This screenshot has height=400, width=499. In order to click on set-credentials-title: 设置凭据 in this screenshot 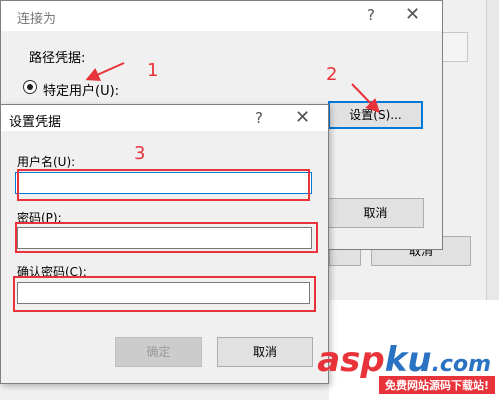, I will do `click(35, 122)`.